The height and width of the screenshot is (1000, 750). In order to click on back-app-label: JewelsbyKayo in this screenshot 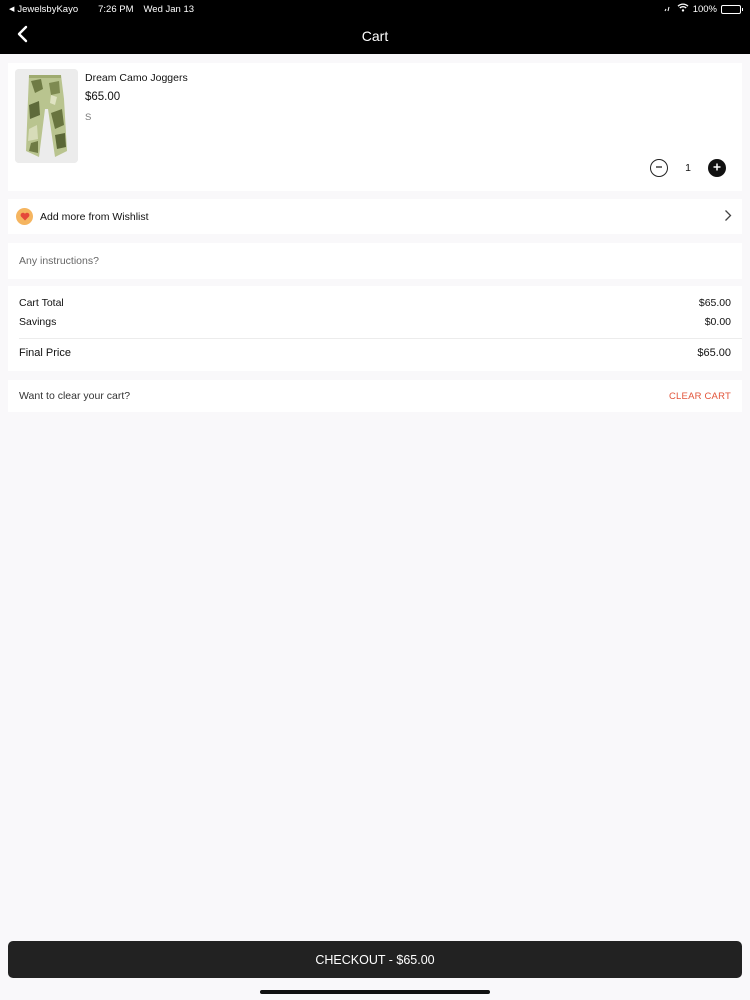, I will do `click(48, 9)`.